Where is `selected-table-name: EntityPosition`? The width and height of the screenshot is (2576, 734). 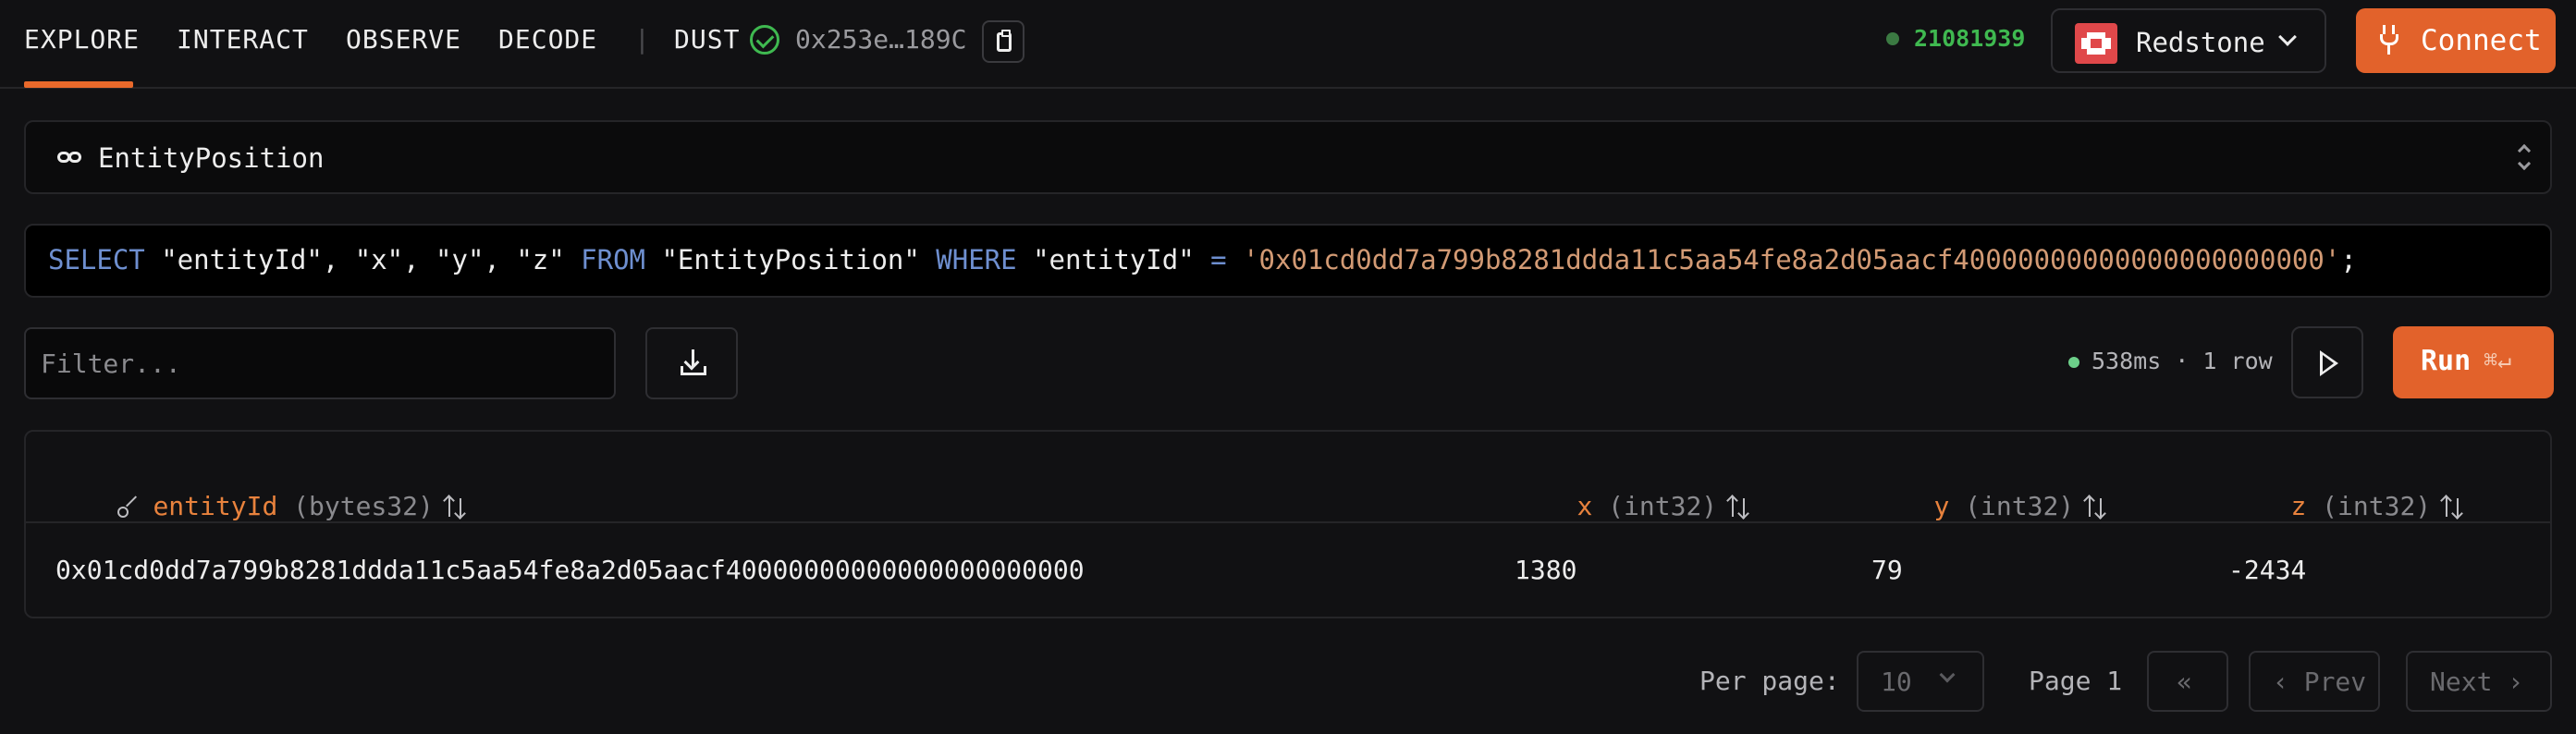
selected-table-name: EntityPosition is located at coordinates (211, 158).